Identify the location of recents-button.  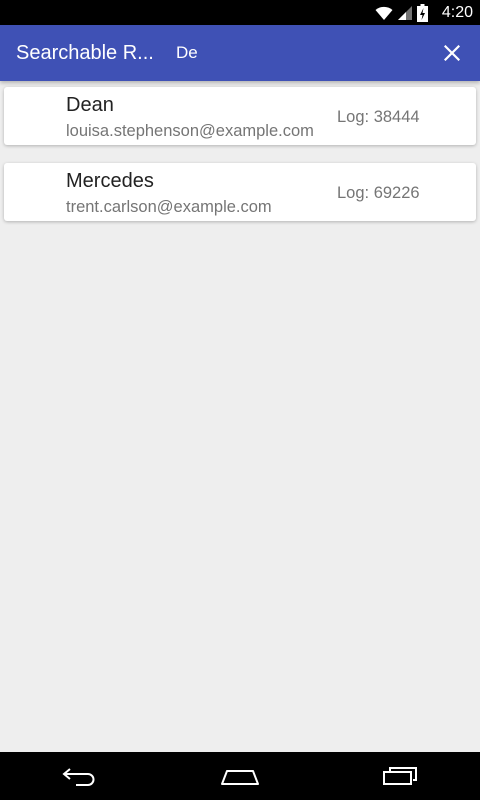
(400, 776).